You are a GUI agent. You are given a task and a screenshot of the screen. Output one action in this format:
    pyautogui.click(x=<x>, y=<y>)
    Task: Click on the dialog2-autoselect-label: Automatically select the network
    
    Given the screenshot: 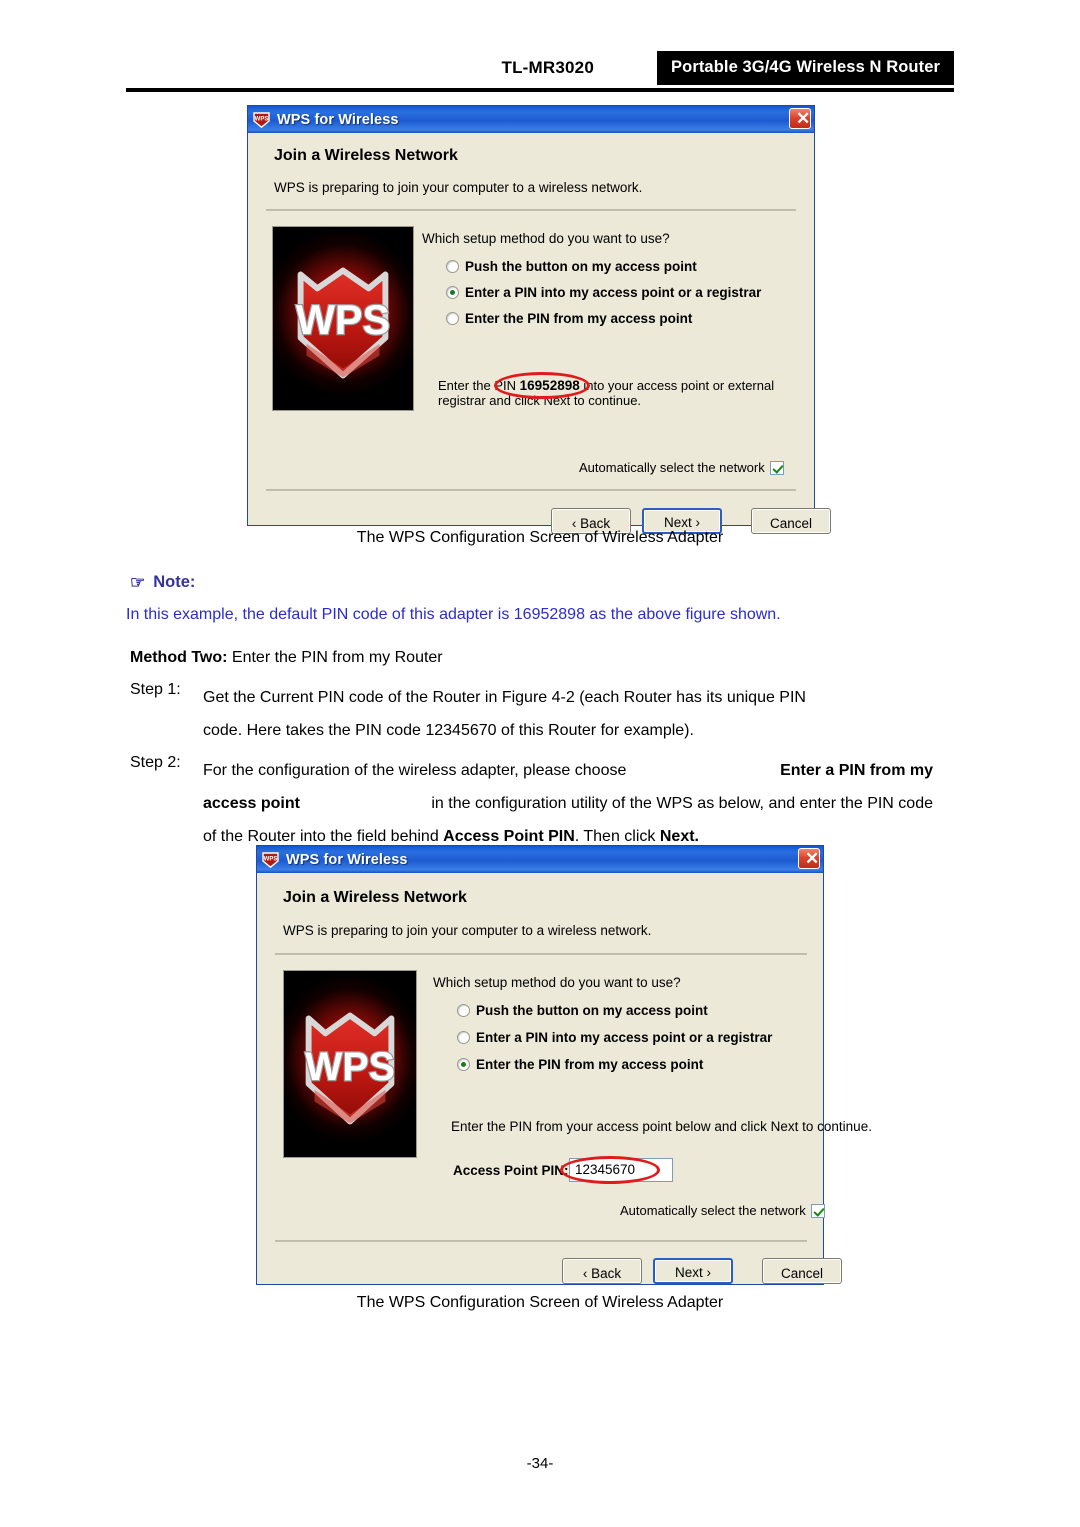 What is the action you would take?
    pyautogui.click(x=713, y=1210)
    